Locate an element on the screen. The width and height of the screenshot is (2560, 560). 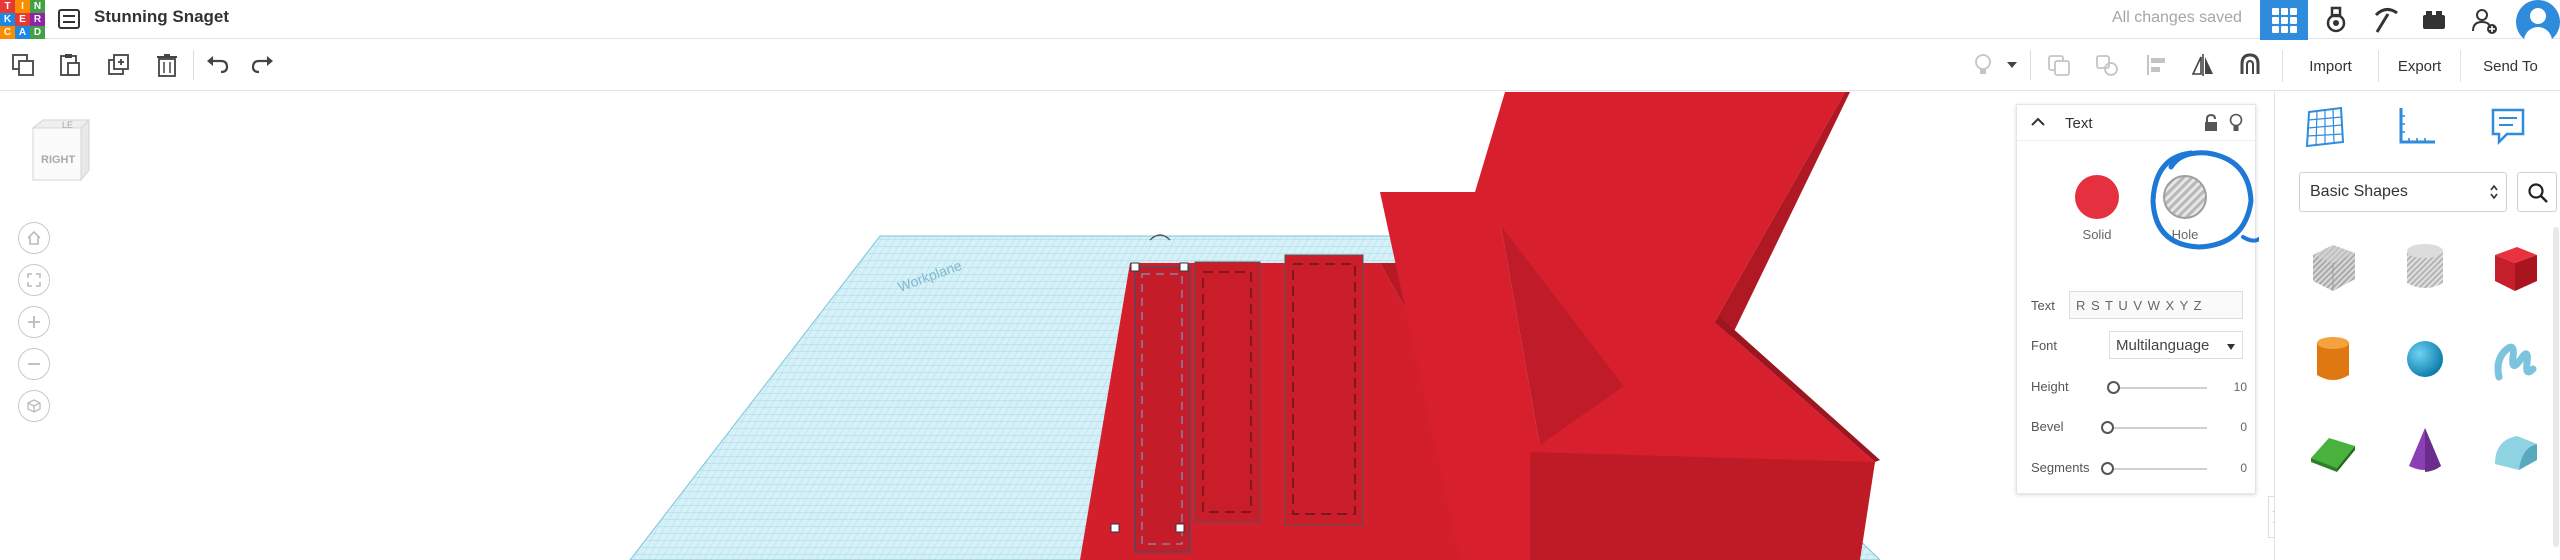
view-cube: LE RIGHT is located at coordinates (61, 154).